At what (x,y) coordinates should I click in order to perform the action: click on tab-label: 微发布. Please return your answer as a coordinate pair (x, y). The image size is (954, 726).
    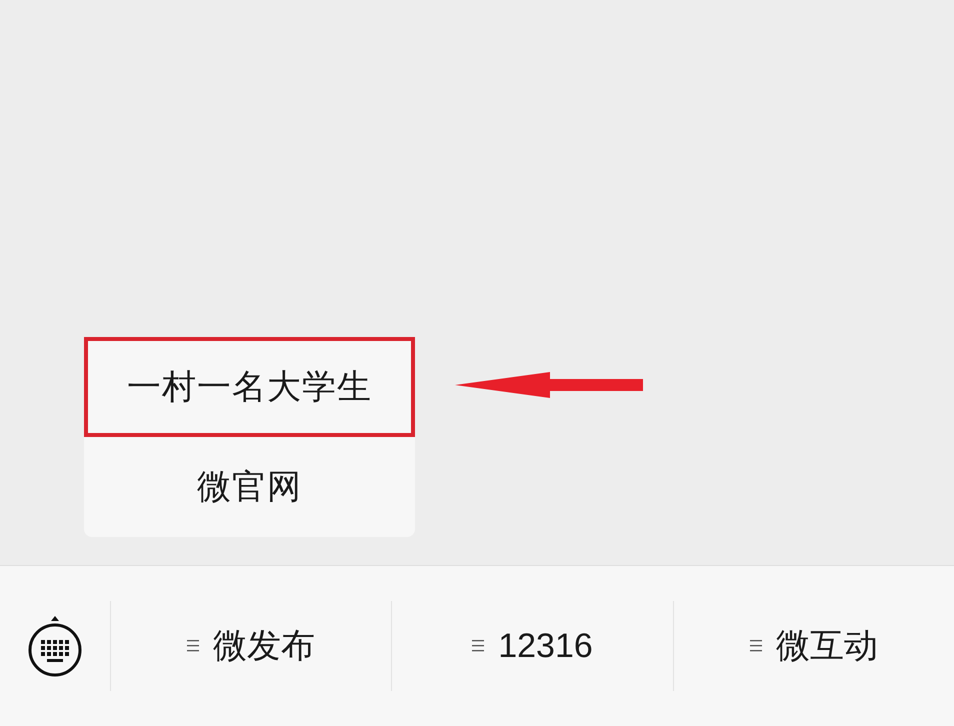
    Looking at the image, I should click on (264, 646).